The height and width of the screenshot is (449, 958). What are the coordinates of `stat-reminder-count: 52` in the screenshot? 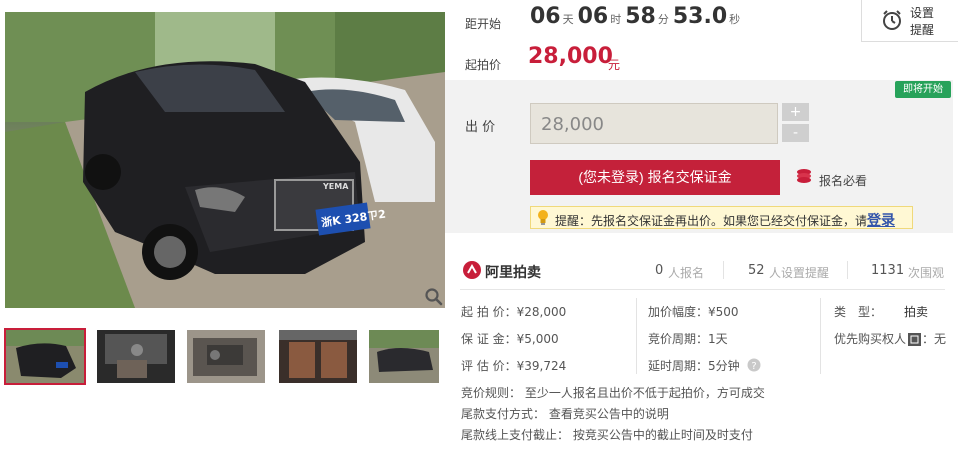 It's located at (756, 270).